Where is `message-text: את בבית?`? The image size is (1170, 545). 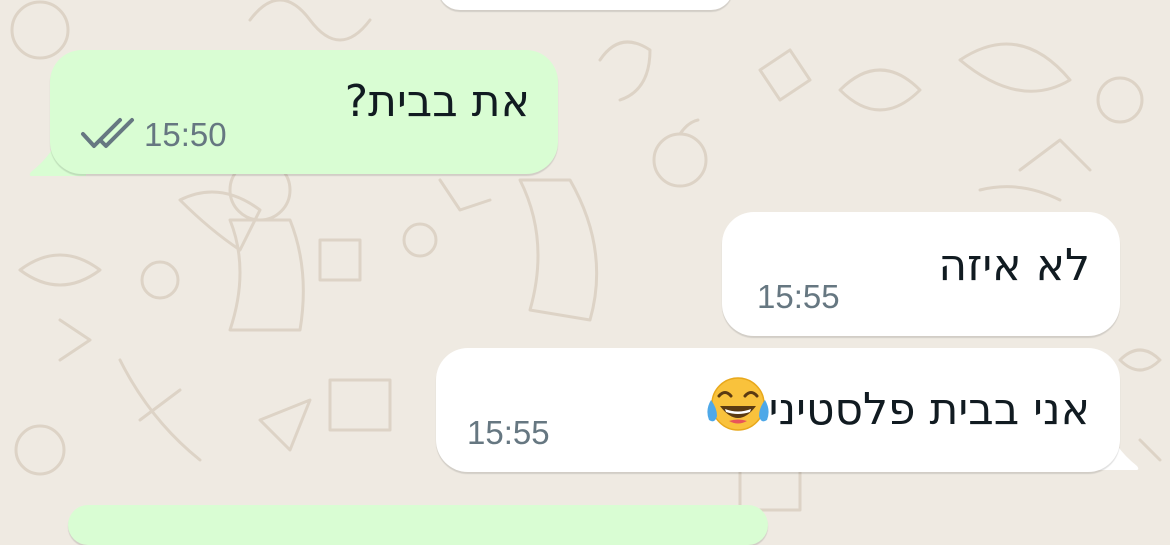 message-text: את בבית? is located at coordinates (437, 101).